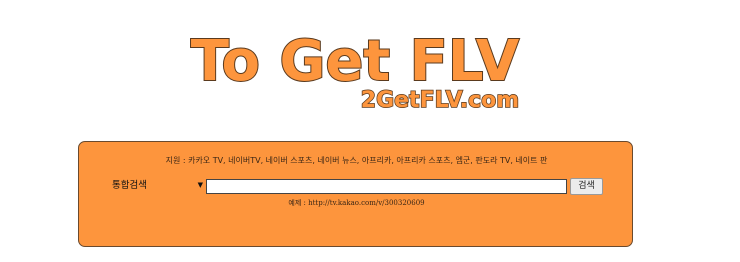 The height and width of the screenshot is (262, 740). I want to click on chevron-down-icon: ▼, so click(200, 185).